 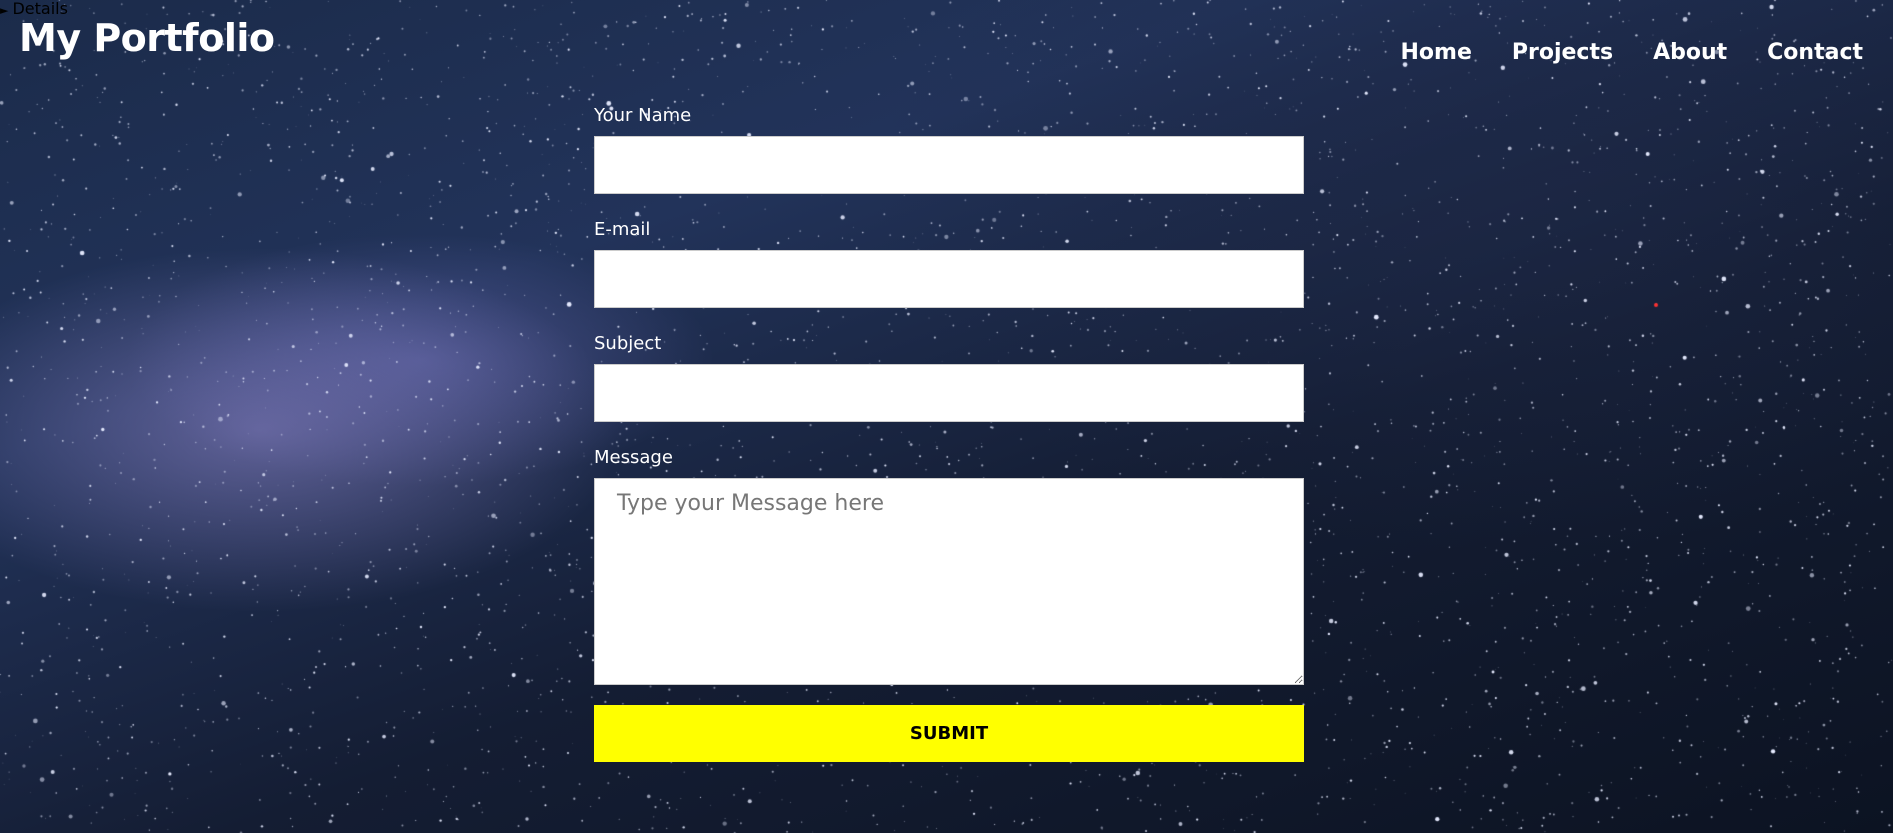 I want to click on submit-button: SUBMIT, so click(x=949, y=733).